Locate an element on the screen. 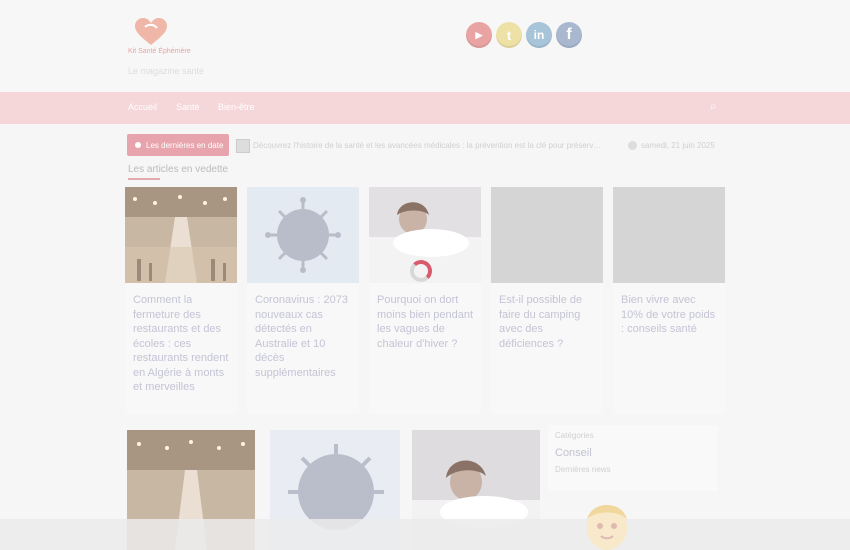 This screenshot has width=850, height=550. twitter-icon: t is located at coordinates (509, 35).